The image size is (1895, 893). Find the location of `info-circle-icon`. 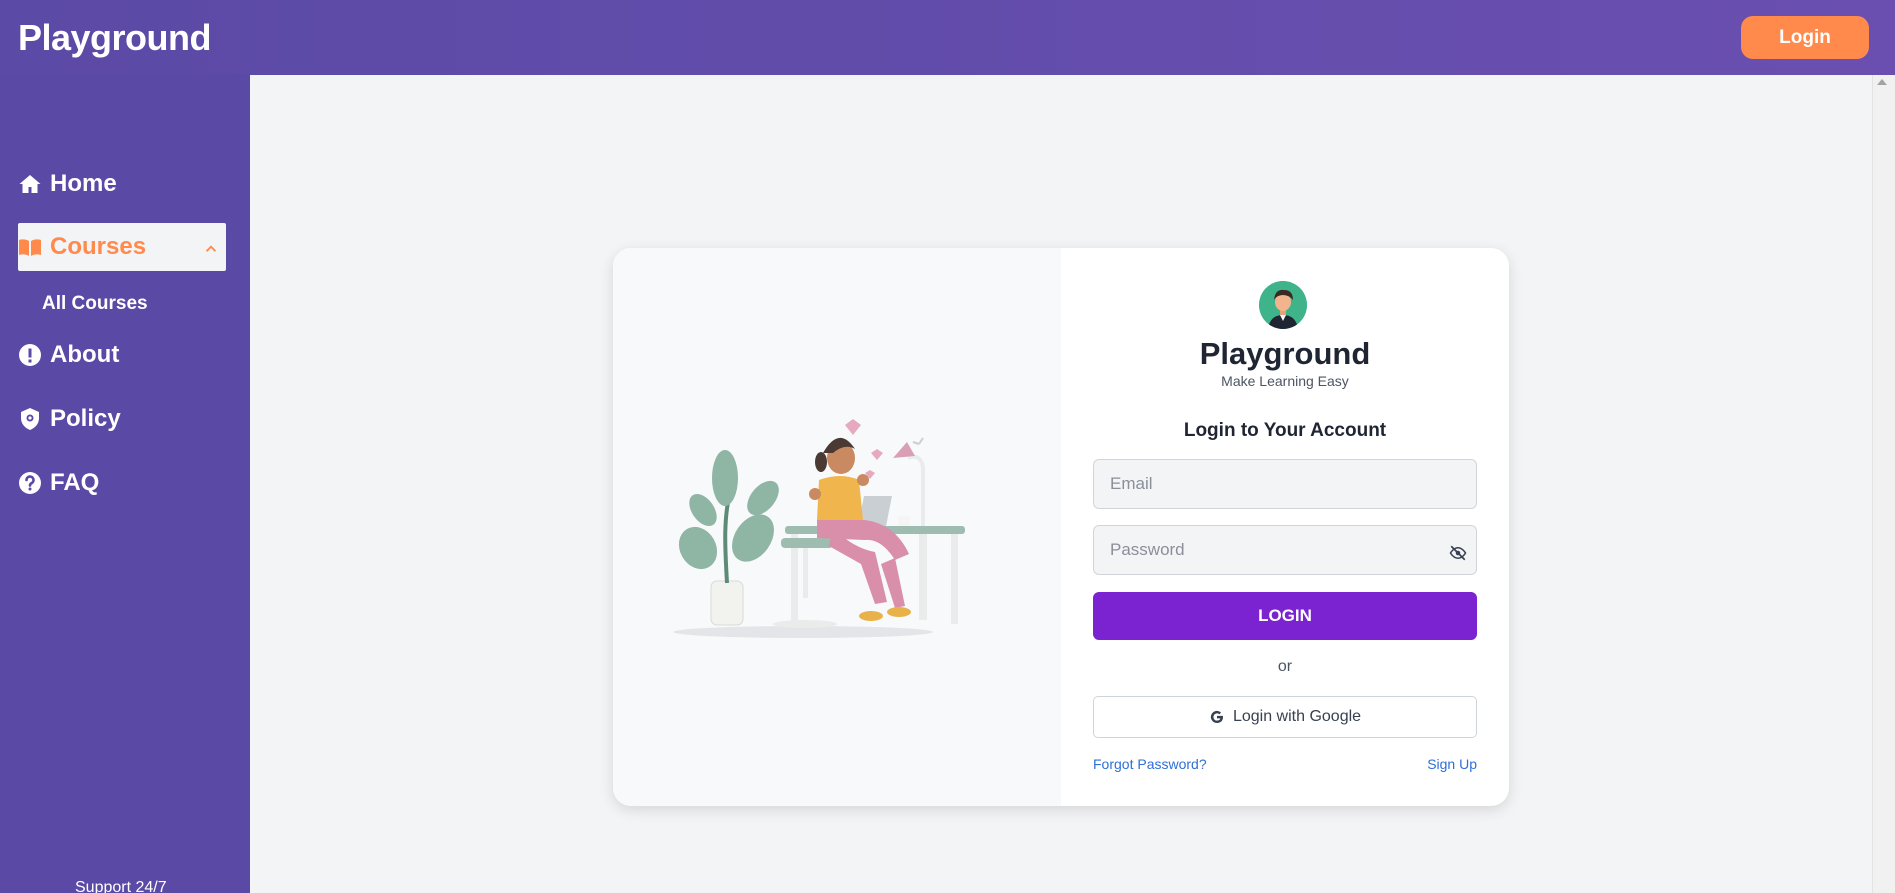

info-circle-icon is located at coordinates (30, 355).